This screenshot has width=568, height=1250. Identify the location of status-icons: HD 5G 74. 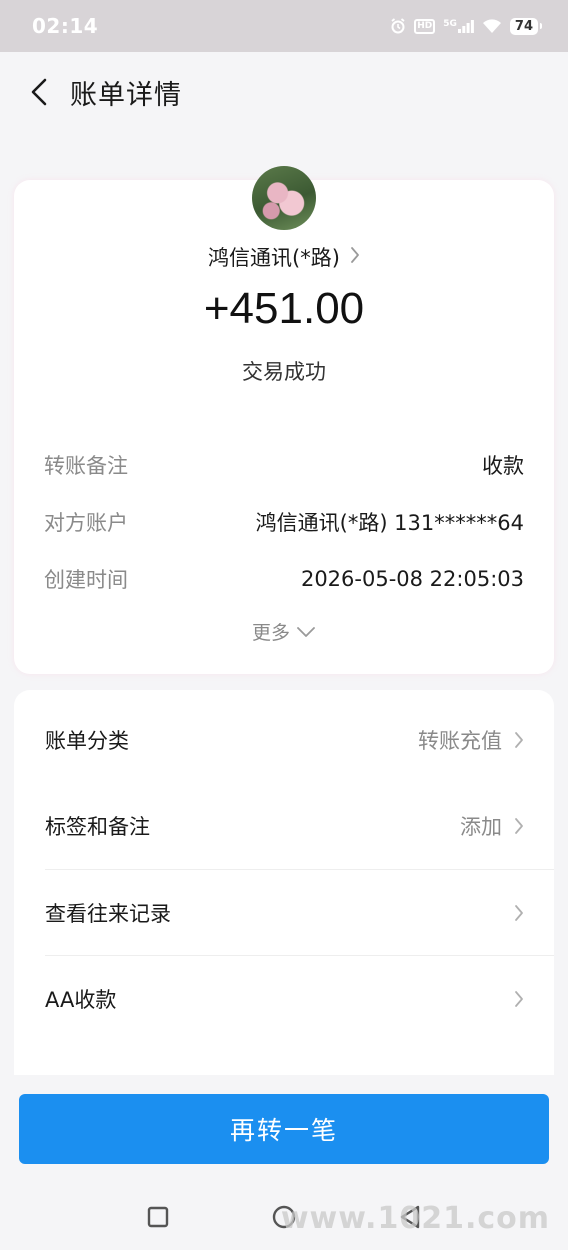
(466, 26).